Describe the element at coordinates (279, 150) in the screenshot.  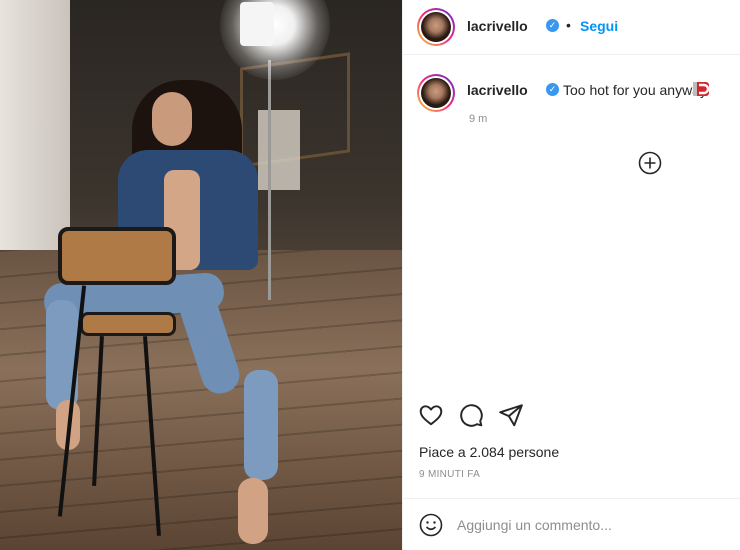
I see `photo-window` at that location.